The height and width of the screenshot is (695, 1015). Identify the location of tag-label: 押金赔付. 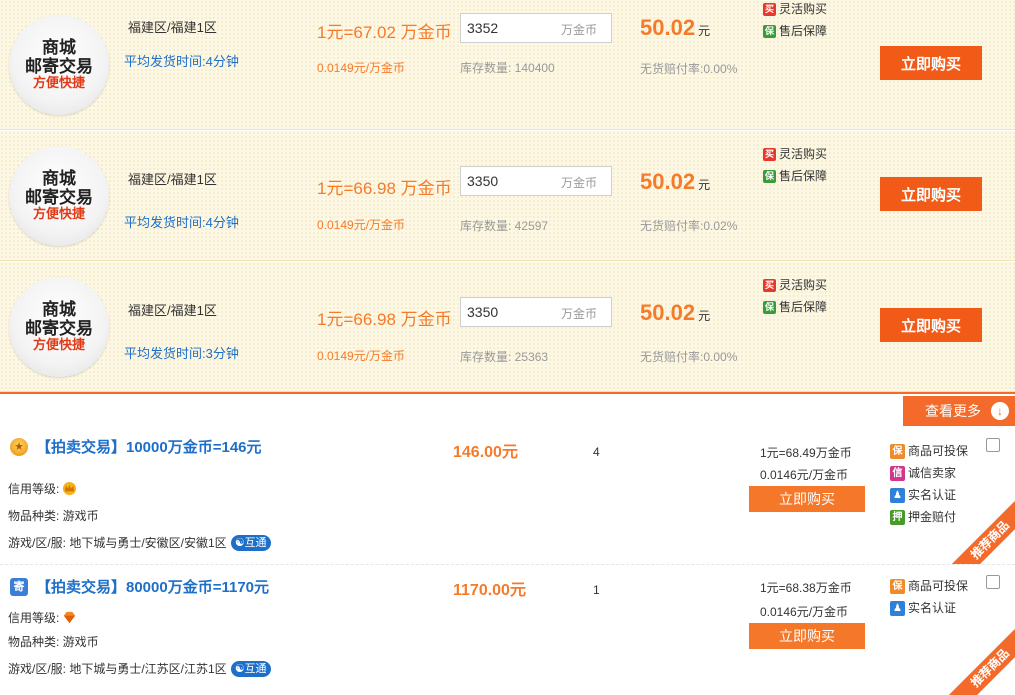
(932, 517).